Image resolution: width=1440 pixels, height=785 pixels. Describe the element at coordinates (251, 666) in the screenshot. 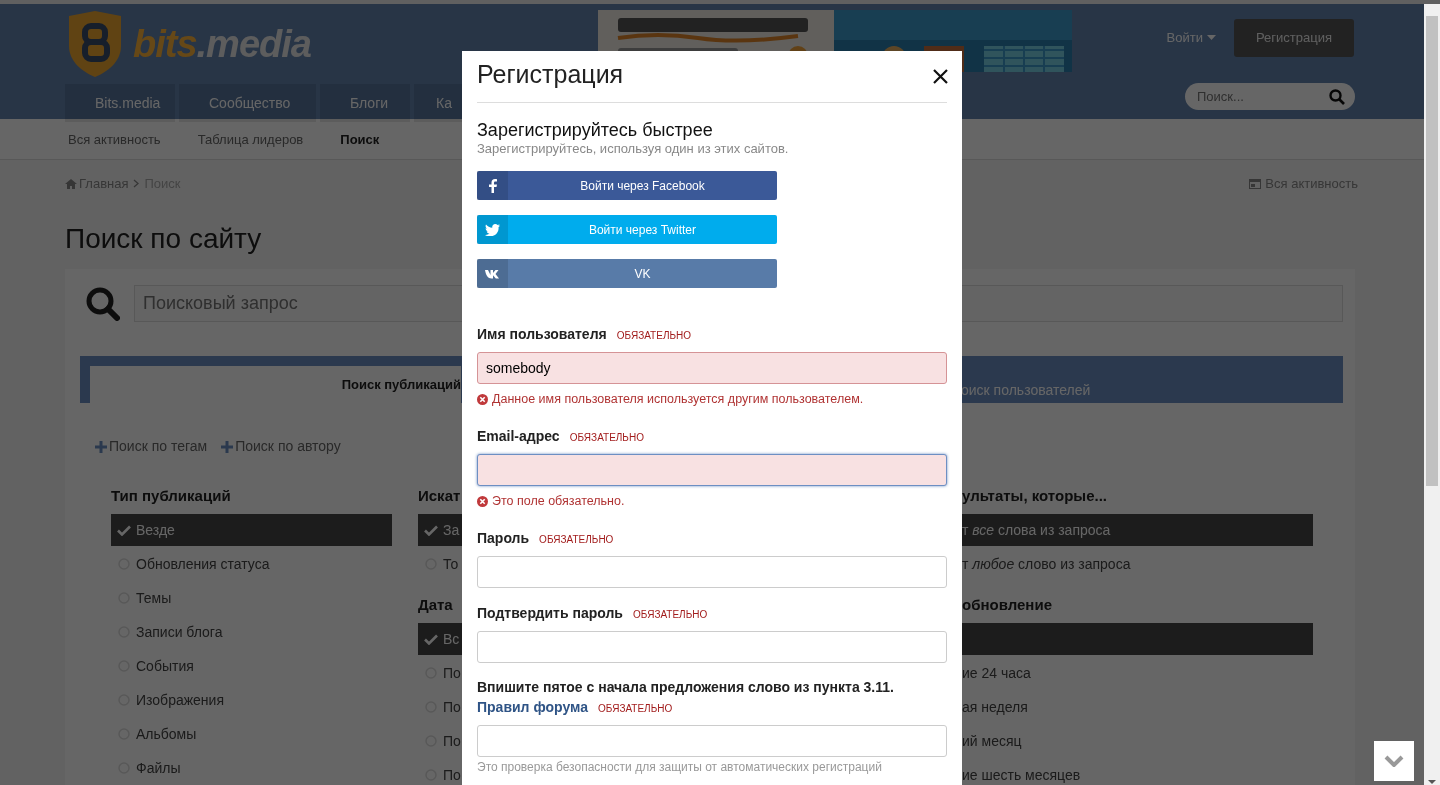

I see `filter-option: События` at that location.